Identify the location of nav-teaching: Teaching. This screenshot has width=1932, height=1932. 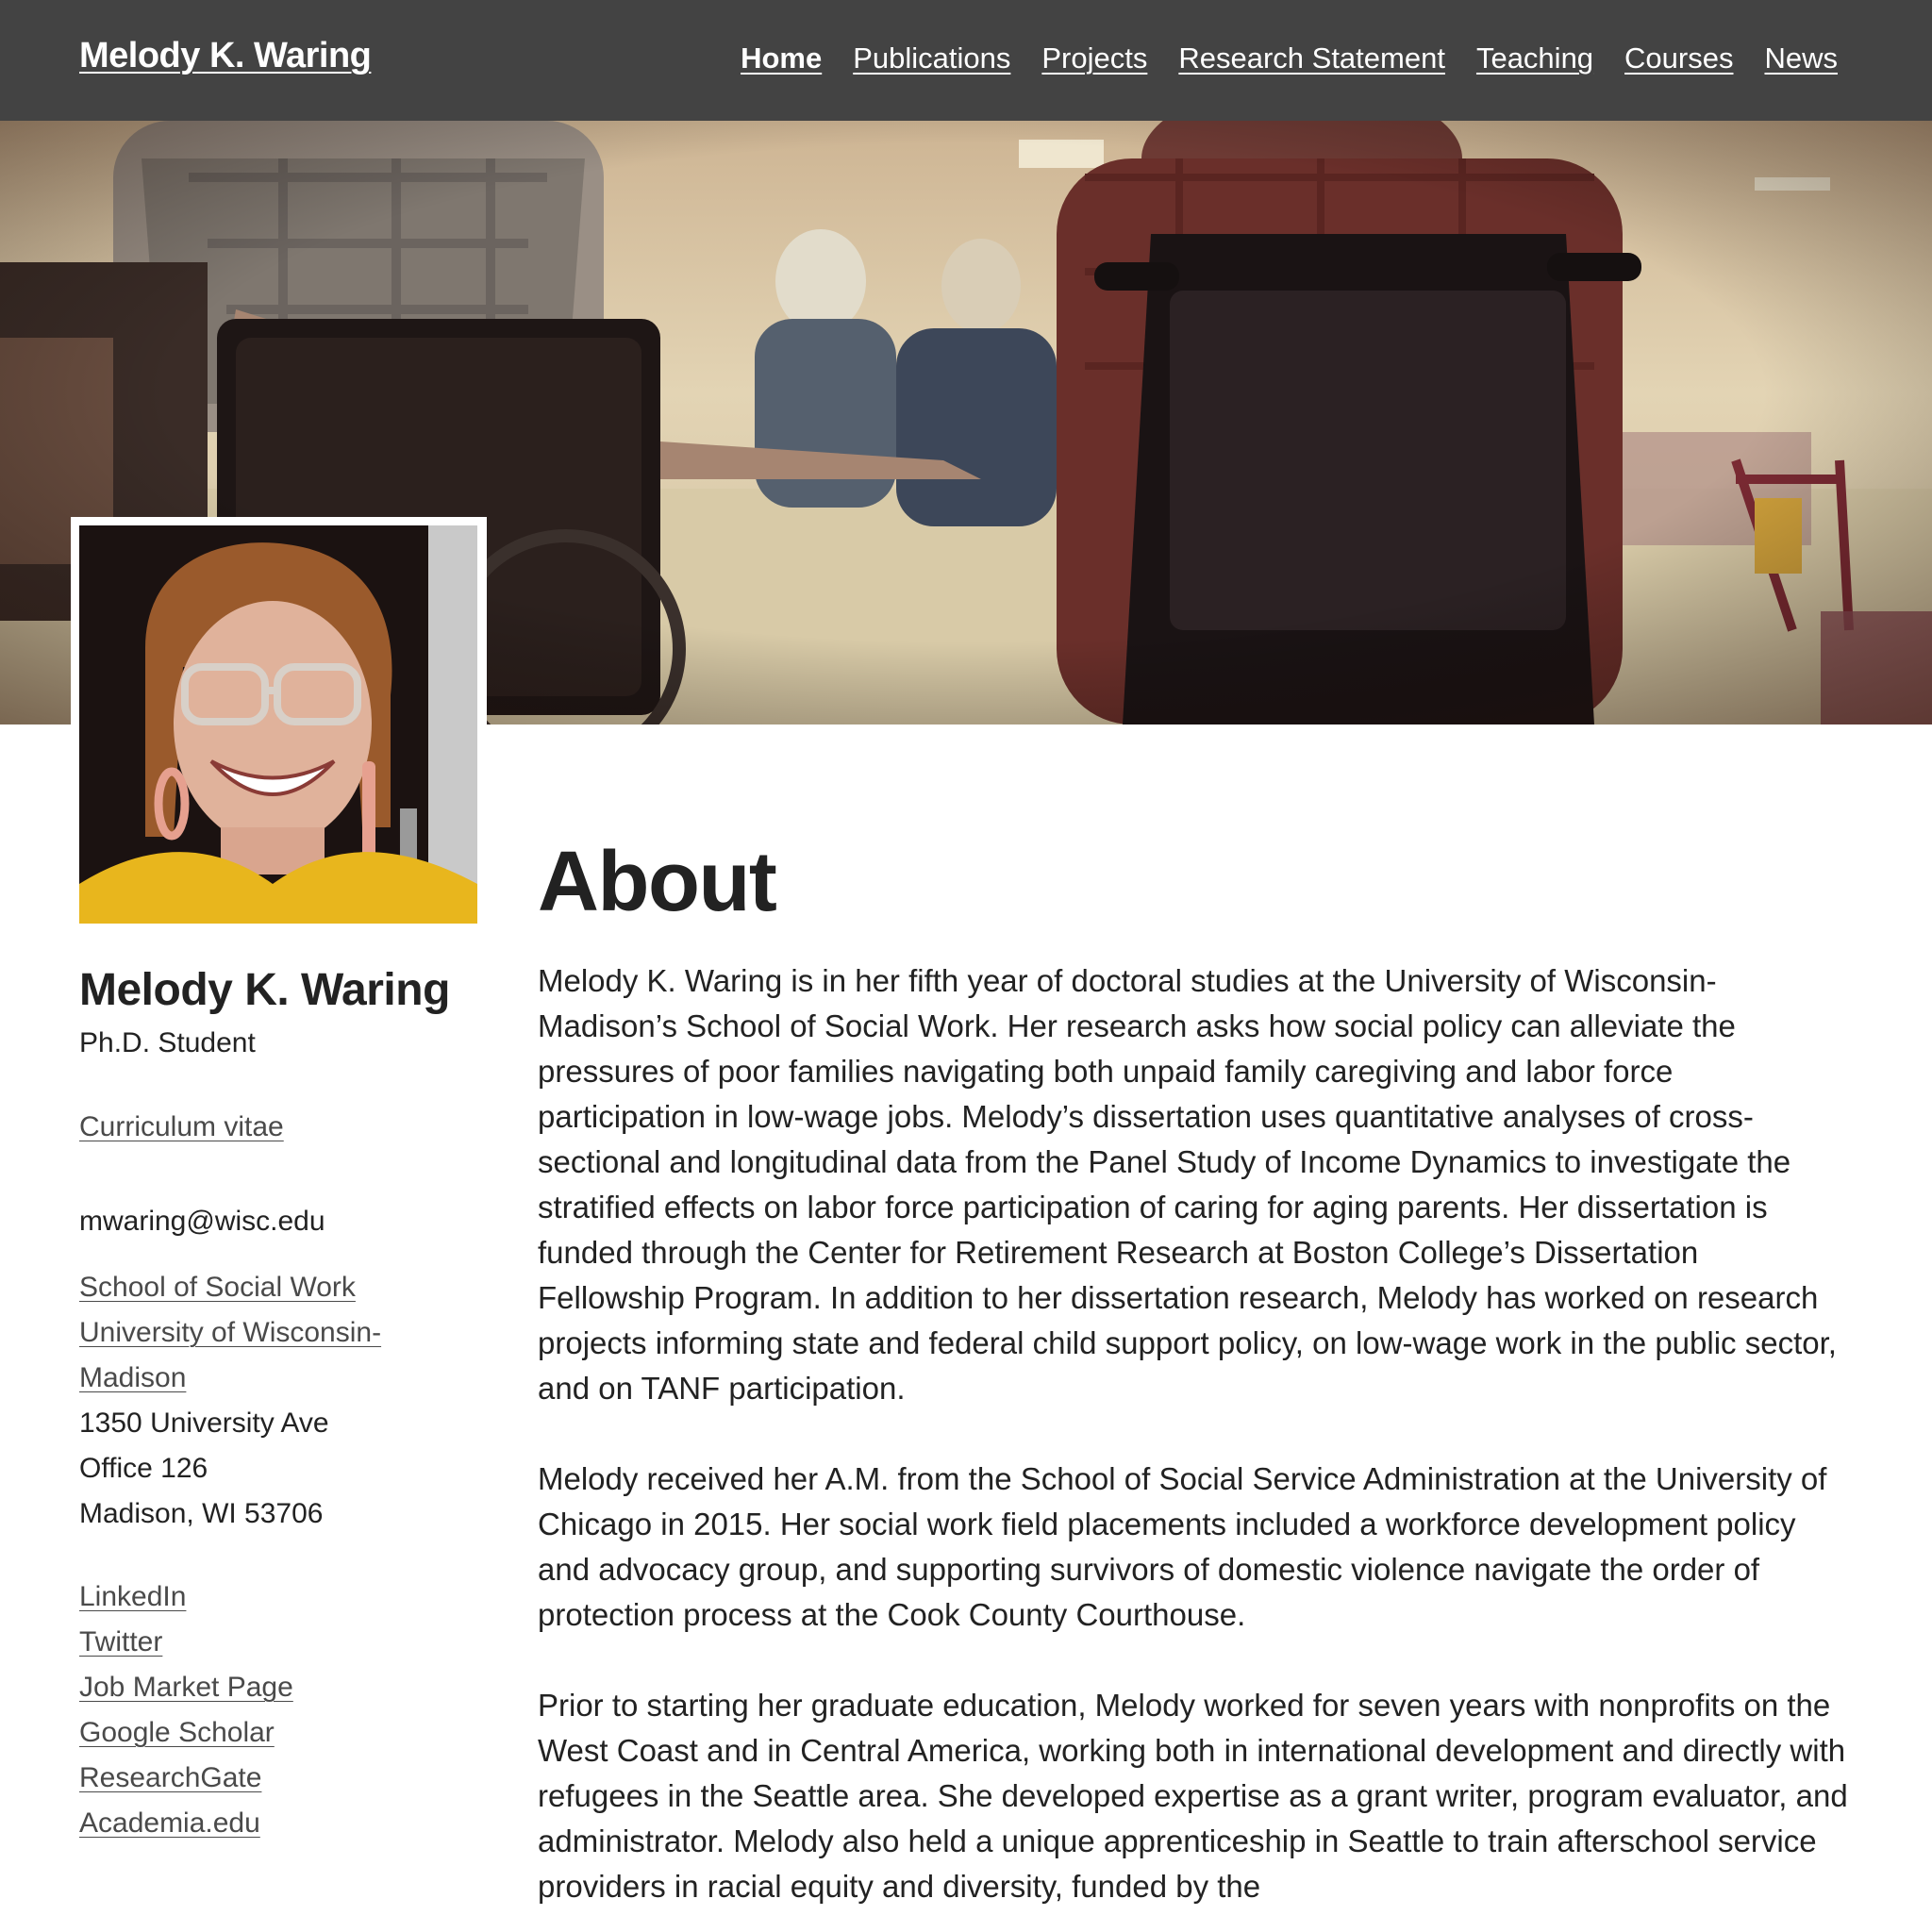
(1535, 58).